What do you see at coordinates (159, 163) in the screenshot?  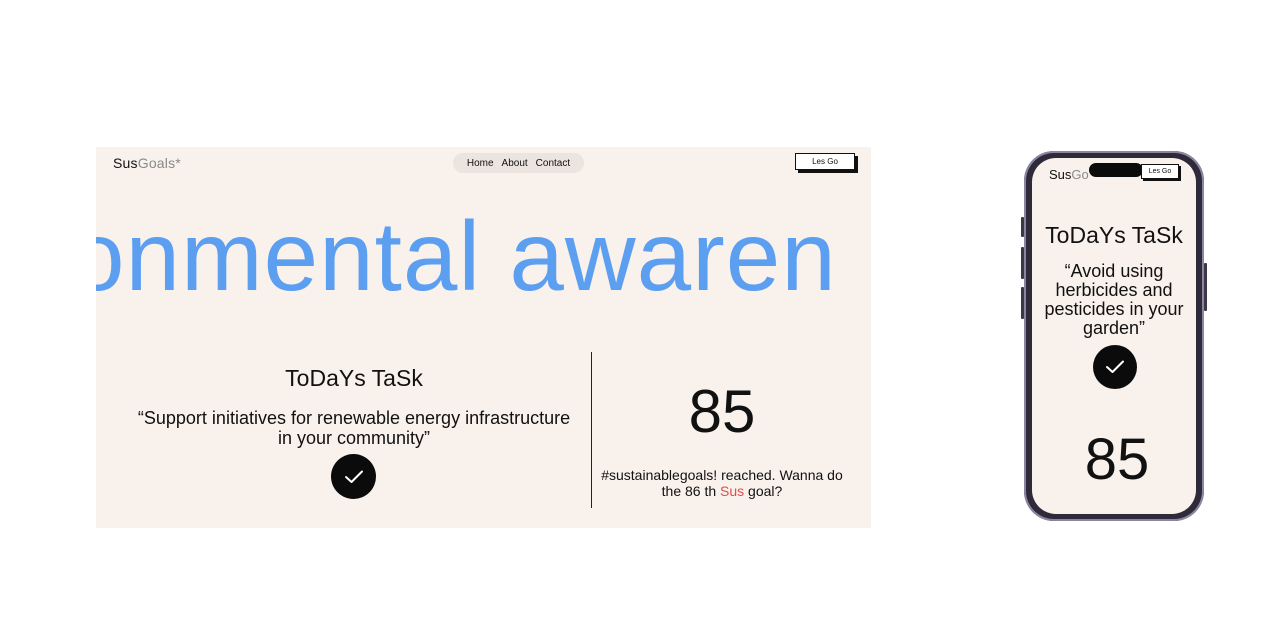 I see `logo-light: Goals*` at bounding box center [159, 163].